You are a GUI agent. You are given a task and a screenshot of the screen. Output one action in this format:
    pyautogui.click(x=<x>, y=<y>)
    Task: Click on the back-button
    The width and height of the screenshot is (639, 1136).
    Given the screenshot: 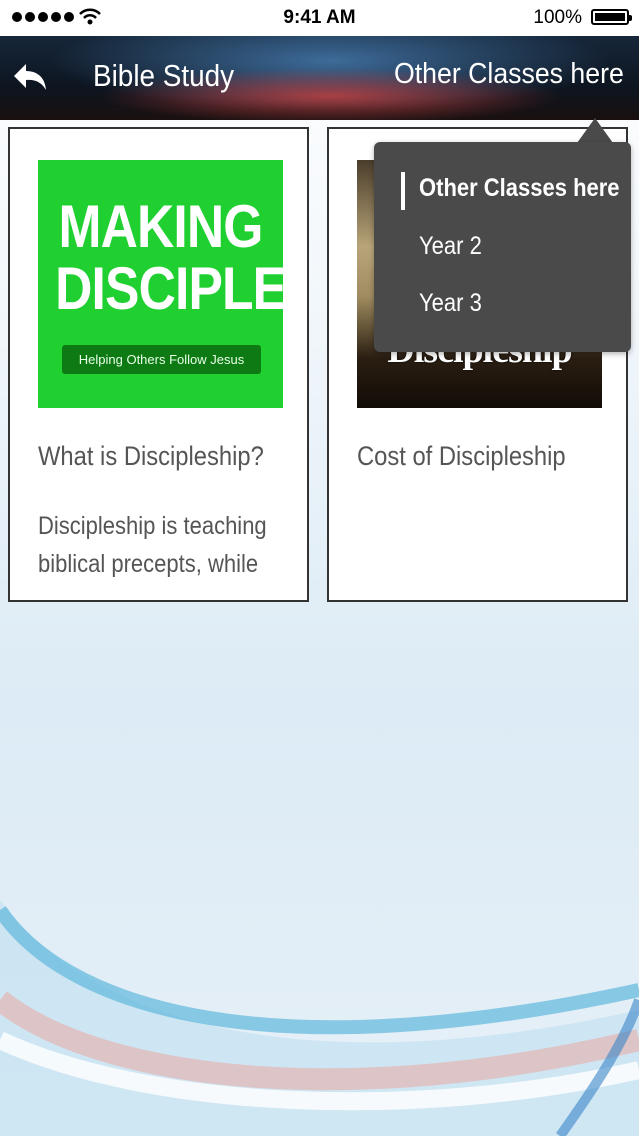 What is the action you would take?
    pyautogui.click(x=32, y=78)
    